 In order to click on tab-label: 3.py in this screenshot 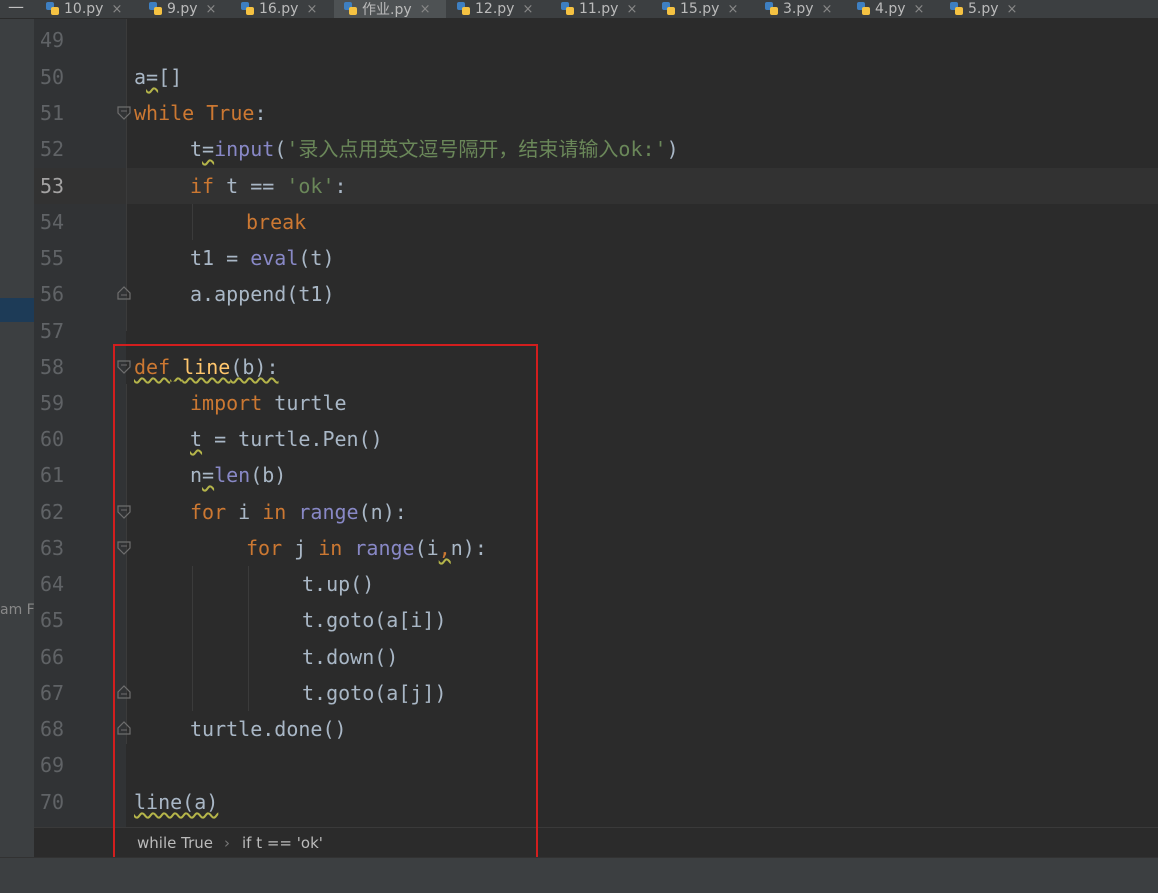, I will do `click(798, 9)`.